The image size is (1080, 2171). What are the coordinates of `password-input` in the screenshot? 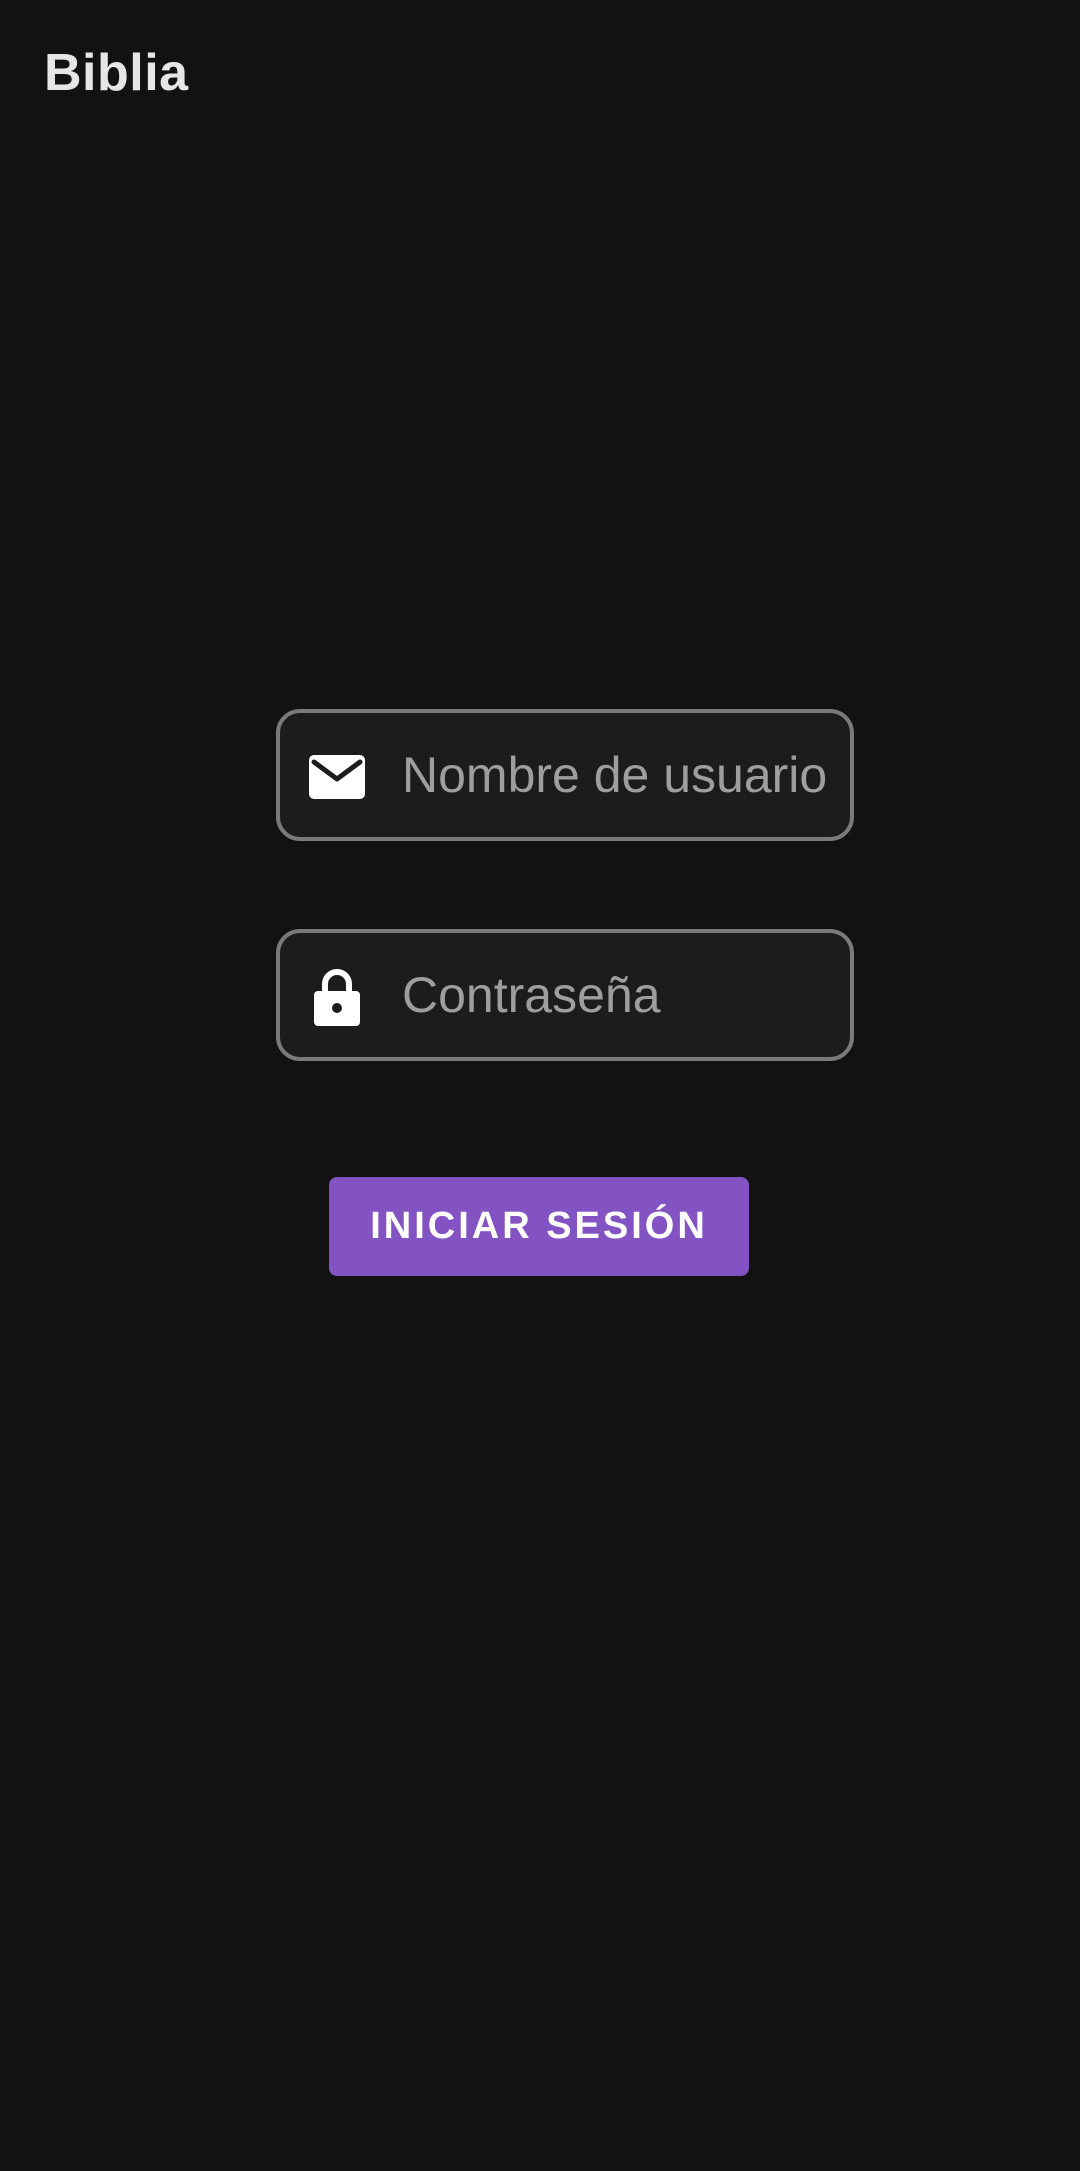 It's located at (622, 995).